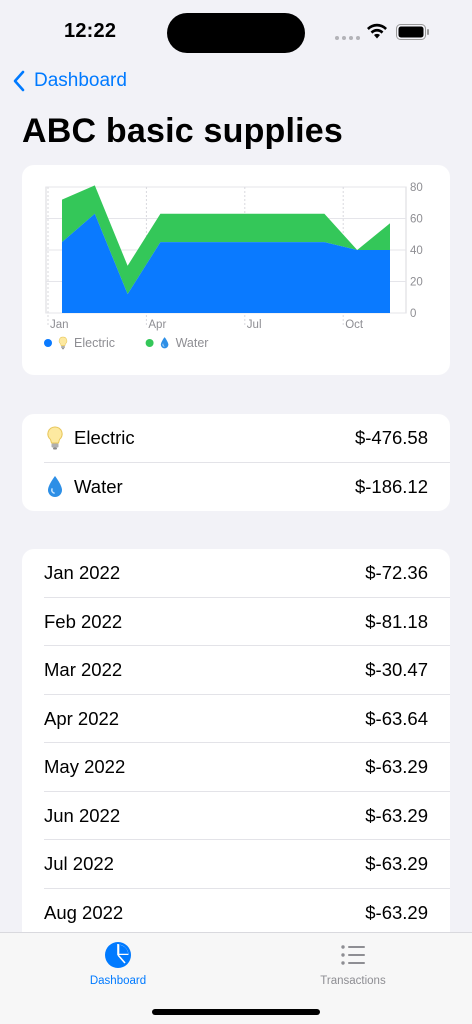  What do you see at coordinates (416, 251) in the screenshot?
I see `y-tick-label: 40` at bounding box center [416, 251].